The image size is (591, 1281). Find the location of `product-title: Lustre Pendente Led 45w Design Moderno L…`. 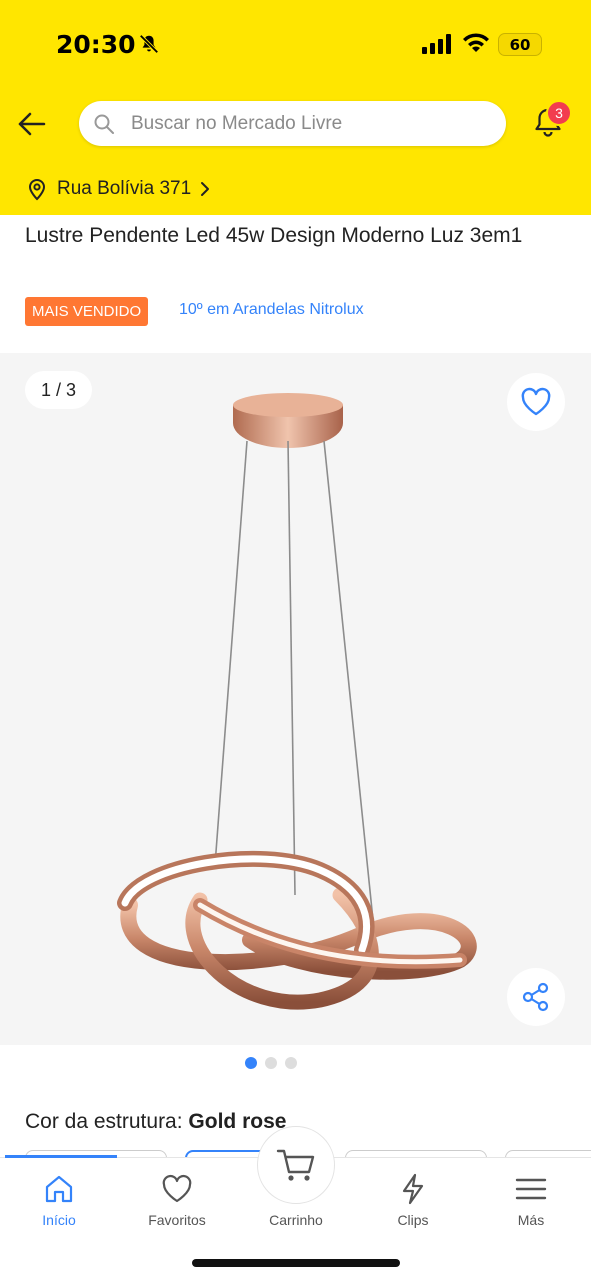

product-title: Lustre Pendente Led 45w Design Moderno L… is located at coordinates (274, 235).